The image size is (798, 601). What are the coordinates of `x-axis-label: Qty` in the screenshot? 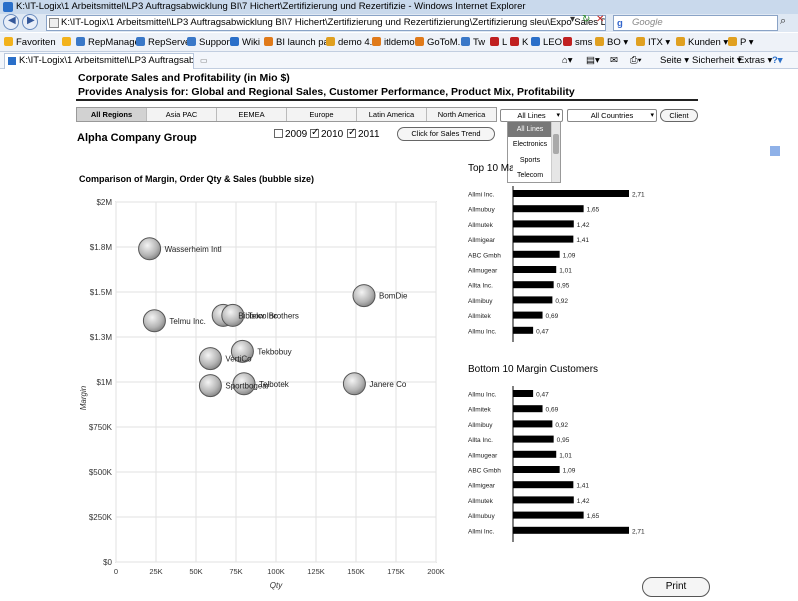 It's located at (276, 585).